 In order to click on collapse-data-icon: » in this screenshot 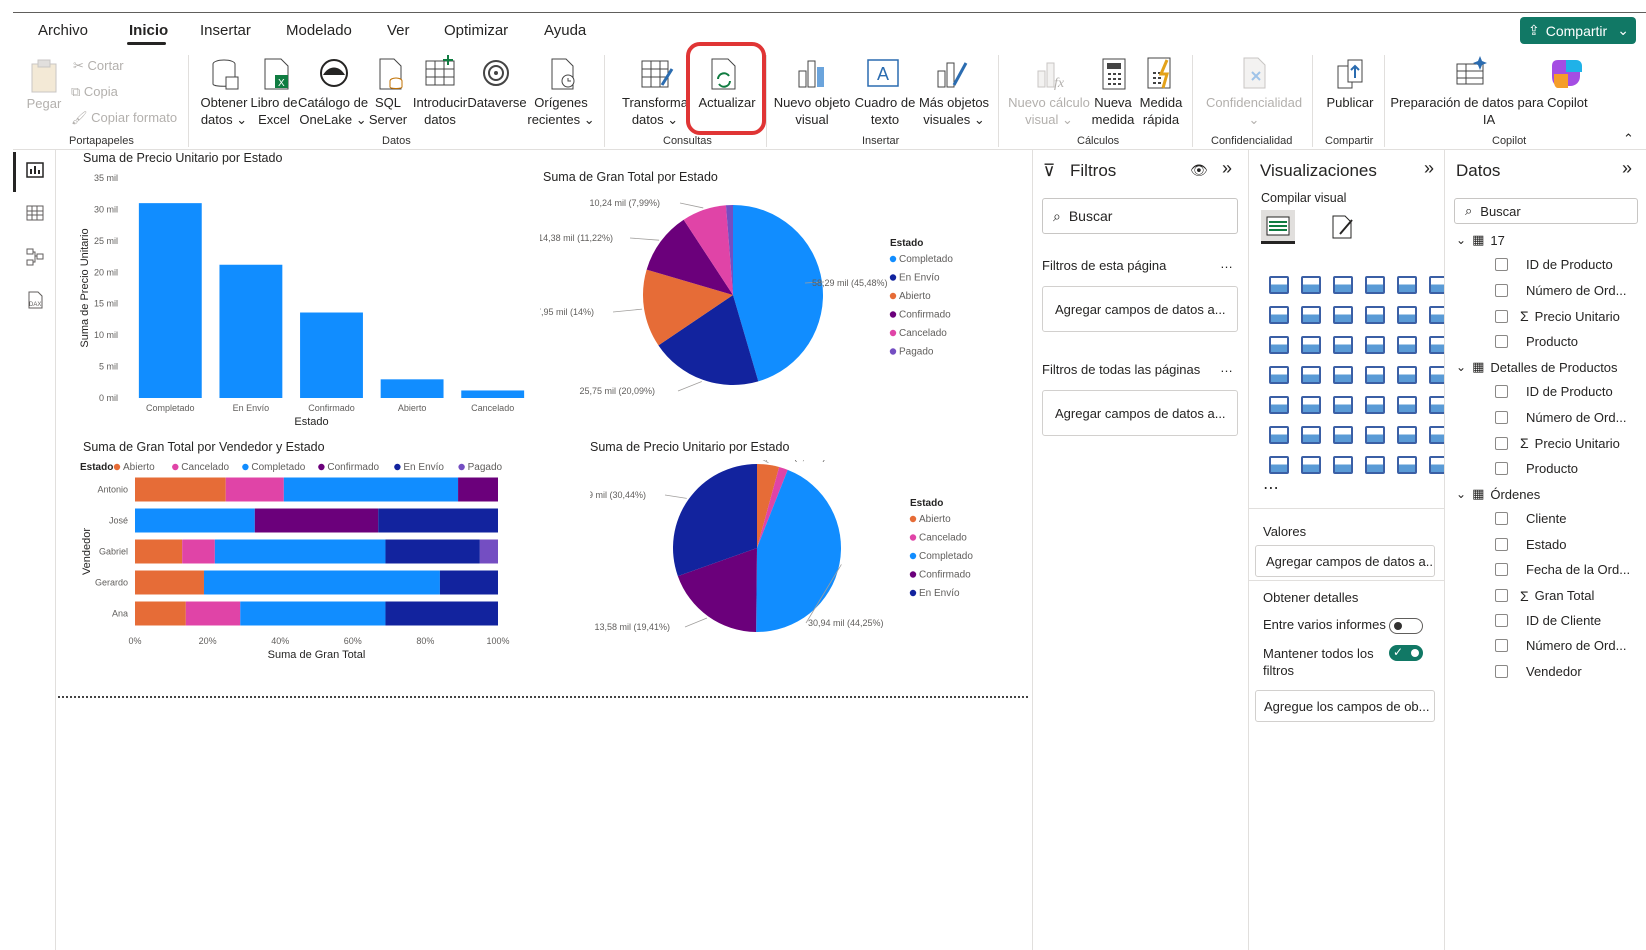, I will do `click(1627, 168)`.